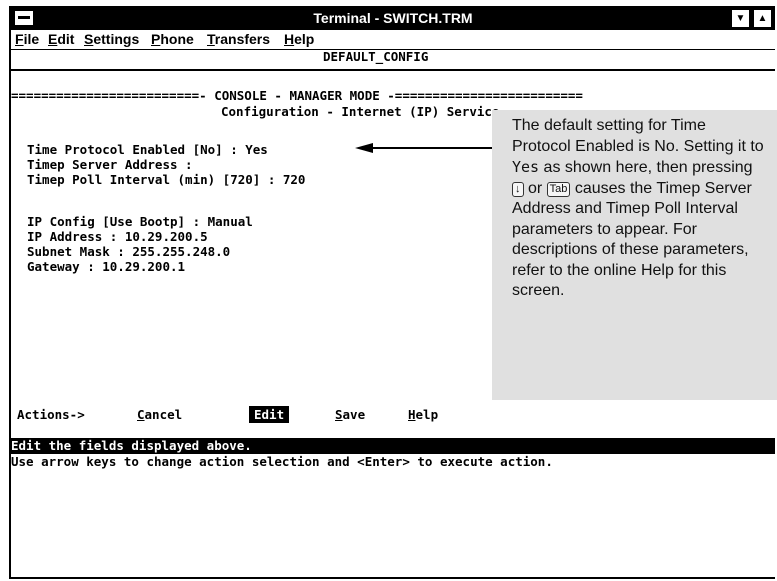  Describe the element at coordinates (110, 164) in the screenshot. I see `field-timep-server: Timep Server Address :` at that location.